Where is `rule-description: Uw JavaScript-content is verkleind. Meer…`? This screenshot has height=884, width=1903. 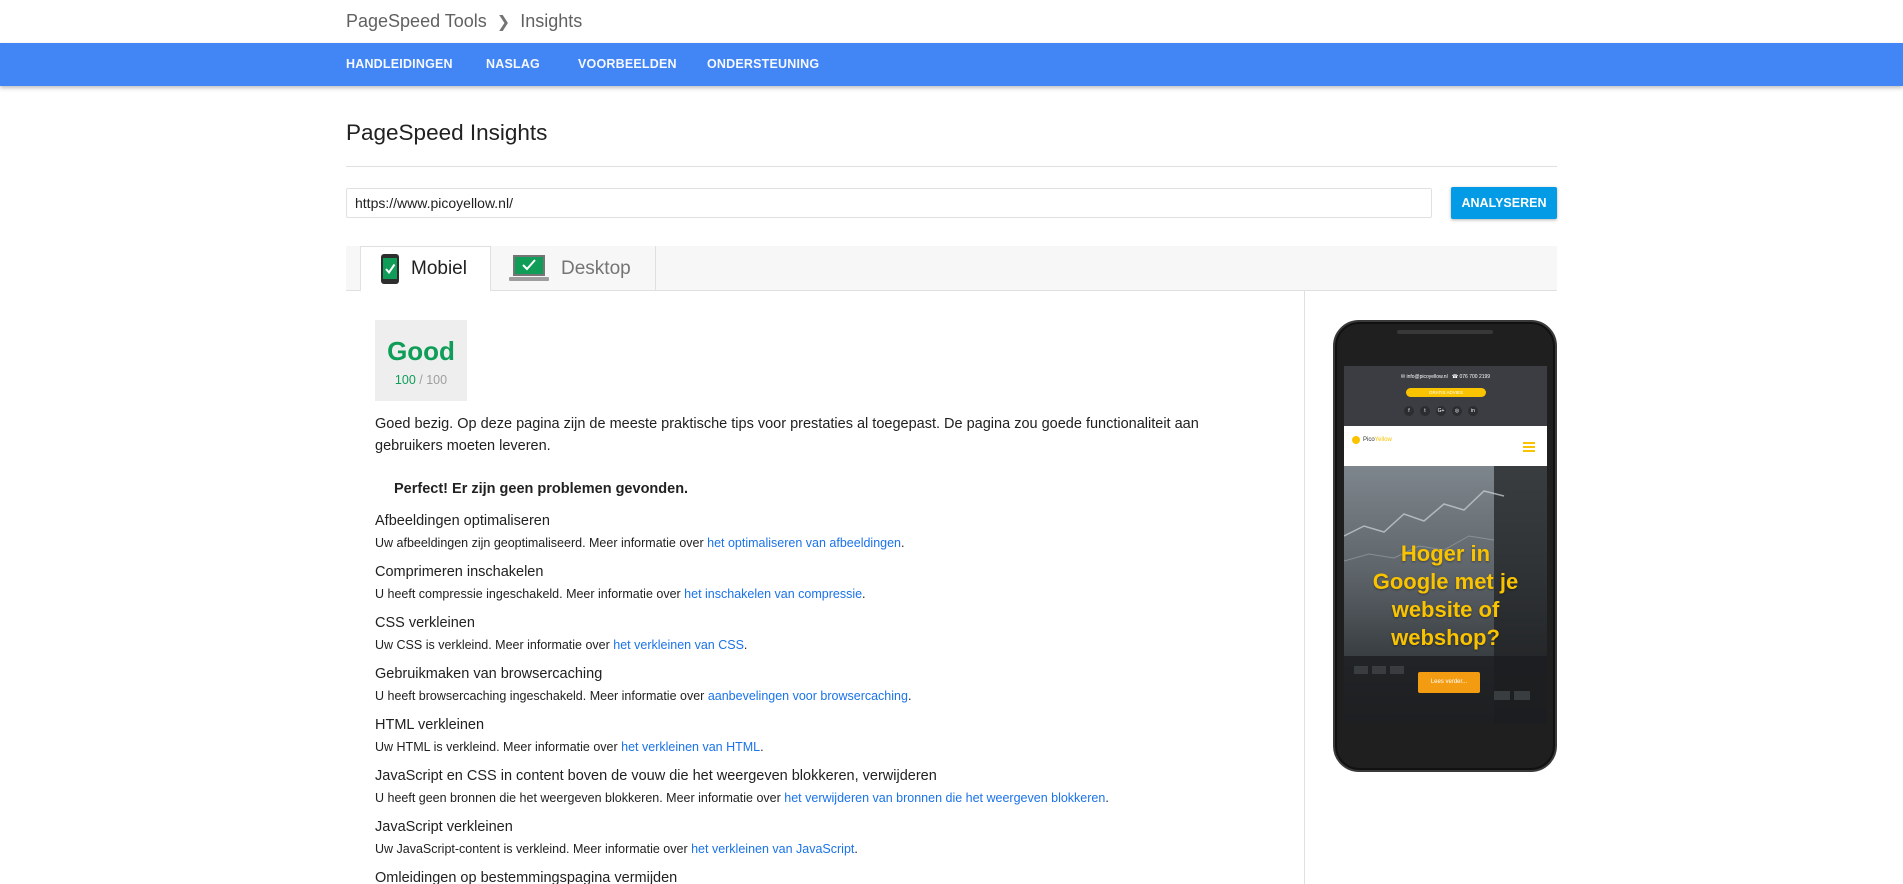 rule-description: Uw JavaScript-content is verkleind. Meer… is located at coordinates (616, 849).